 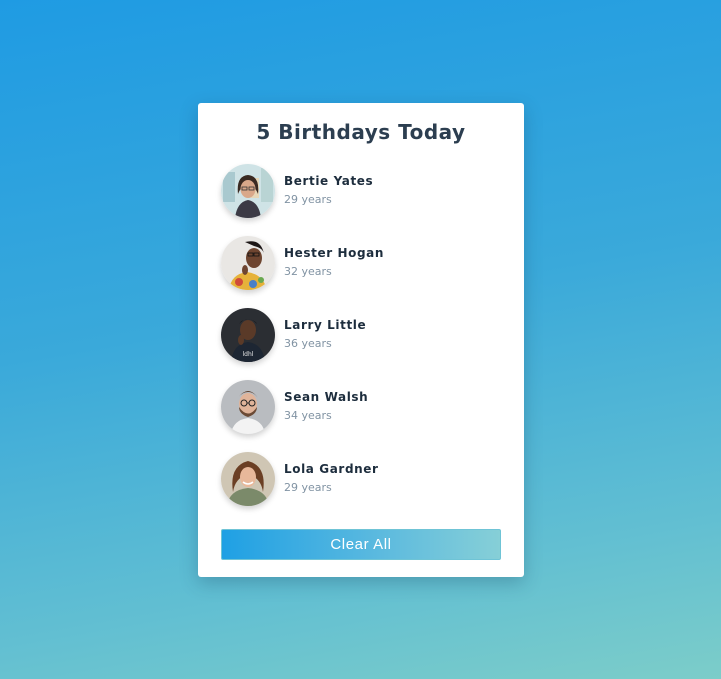 I want to click on person-age: 36 years, so click(x=308, y=343).